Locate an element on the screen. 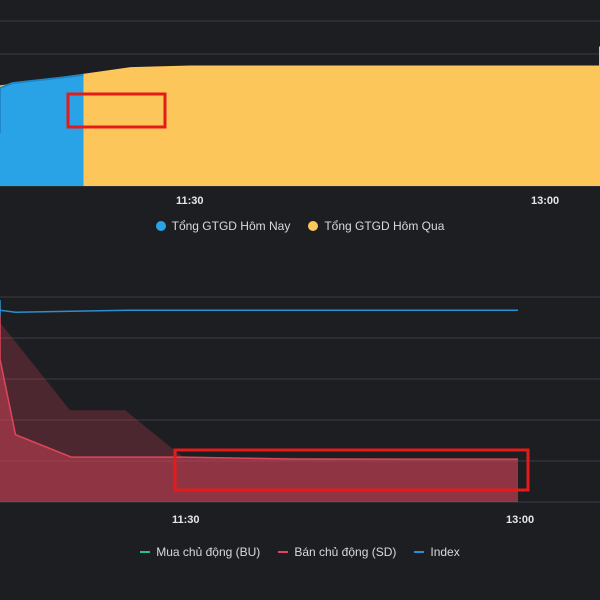 This screenshot has height=600, width=600. legend-dot-today is located at coordinates (160, 226).